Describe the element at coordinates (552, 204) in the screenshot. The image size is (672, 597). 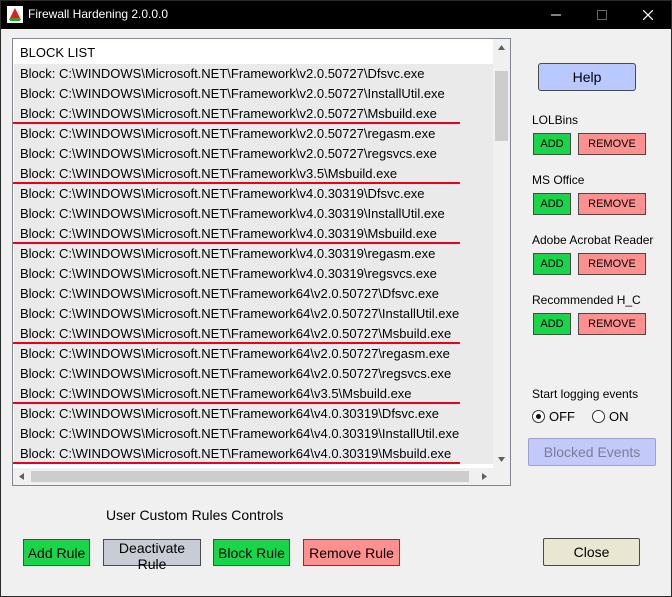
I see `ms-office-add-button: ADD` at that location.